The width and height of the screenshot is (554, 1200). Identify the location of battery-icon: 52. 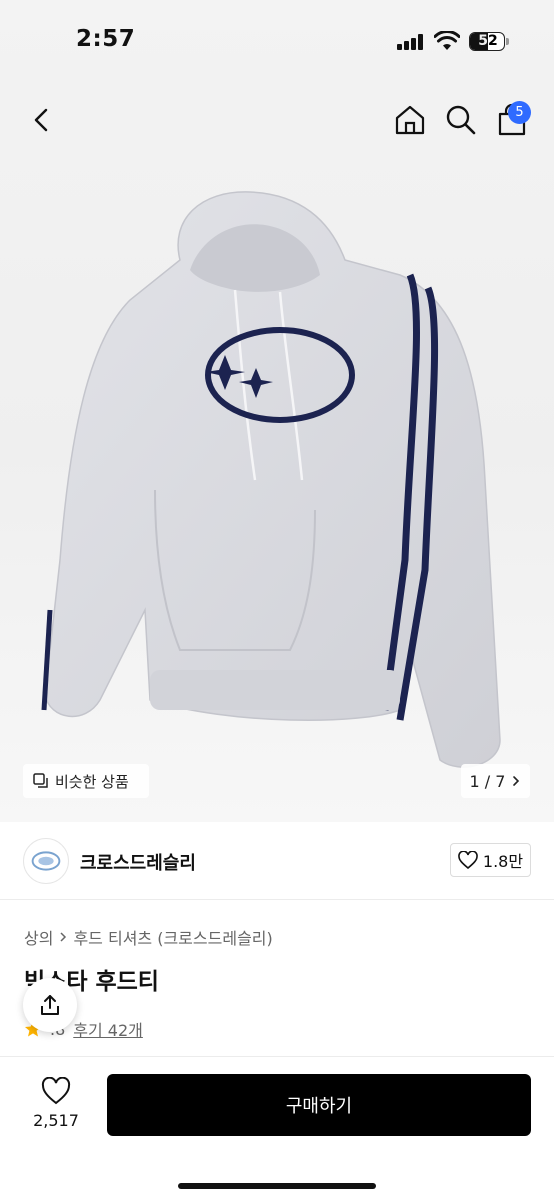
(489, 41).